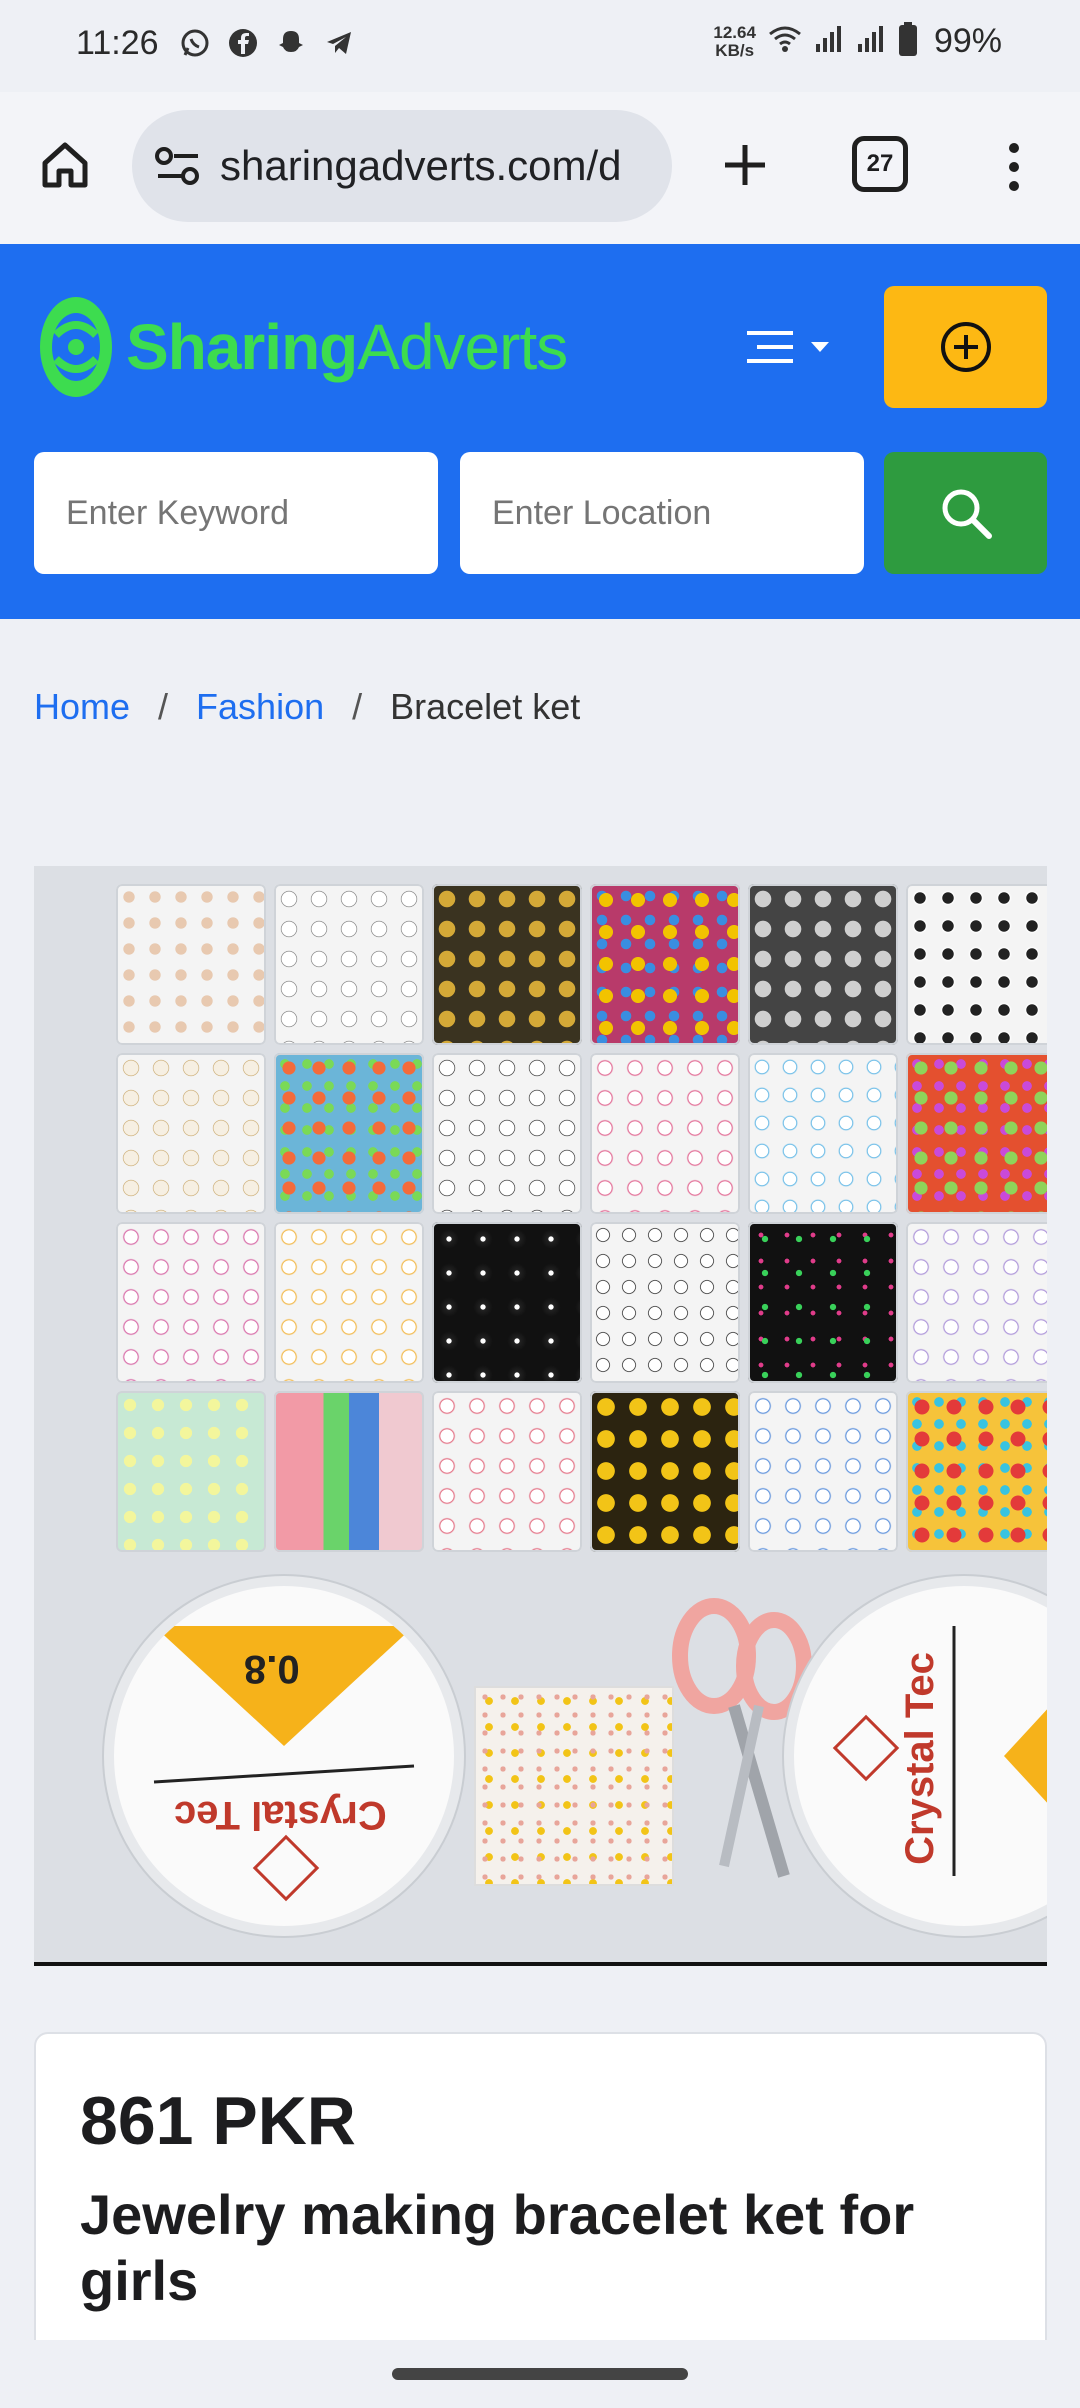 The width and height of the screenshot is (1080, 2408). What do you see at coordinates (662, 513) in the screenshot?
I see `location-input` at bounding box center [662, 513].